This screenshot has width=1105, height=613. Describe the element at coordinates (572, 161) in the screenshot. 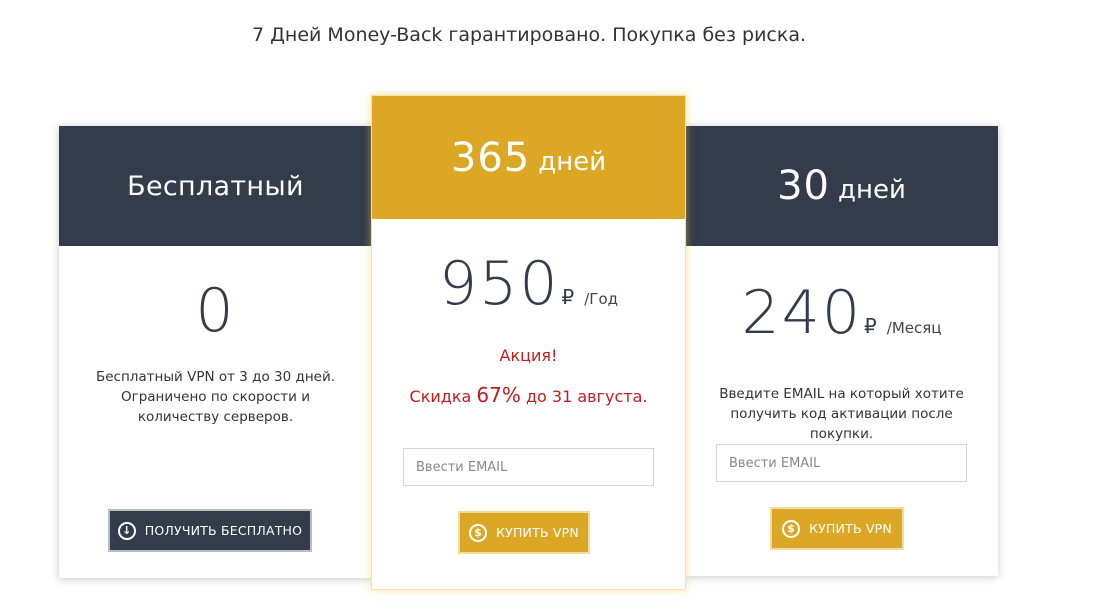

I see `plan-title-unit-365: дней` at that location.